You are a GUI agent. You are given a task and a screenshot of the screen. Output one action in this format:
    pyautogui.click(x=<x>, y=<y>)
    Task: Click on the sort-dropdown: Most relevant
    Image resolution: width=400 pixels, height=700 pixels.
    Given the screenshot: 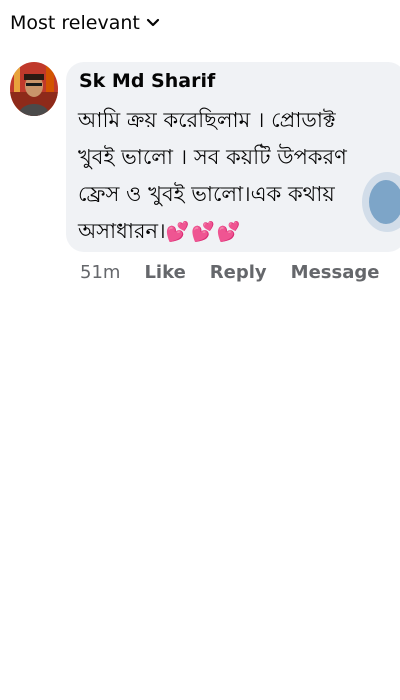 What is the action you would take?
    pyautogui.click(x=85, y=23)
    